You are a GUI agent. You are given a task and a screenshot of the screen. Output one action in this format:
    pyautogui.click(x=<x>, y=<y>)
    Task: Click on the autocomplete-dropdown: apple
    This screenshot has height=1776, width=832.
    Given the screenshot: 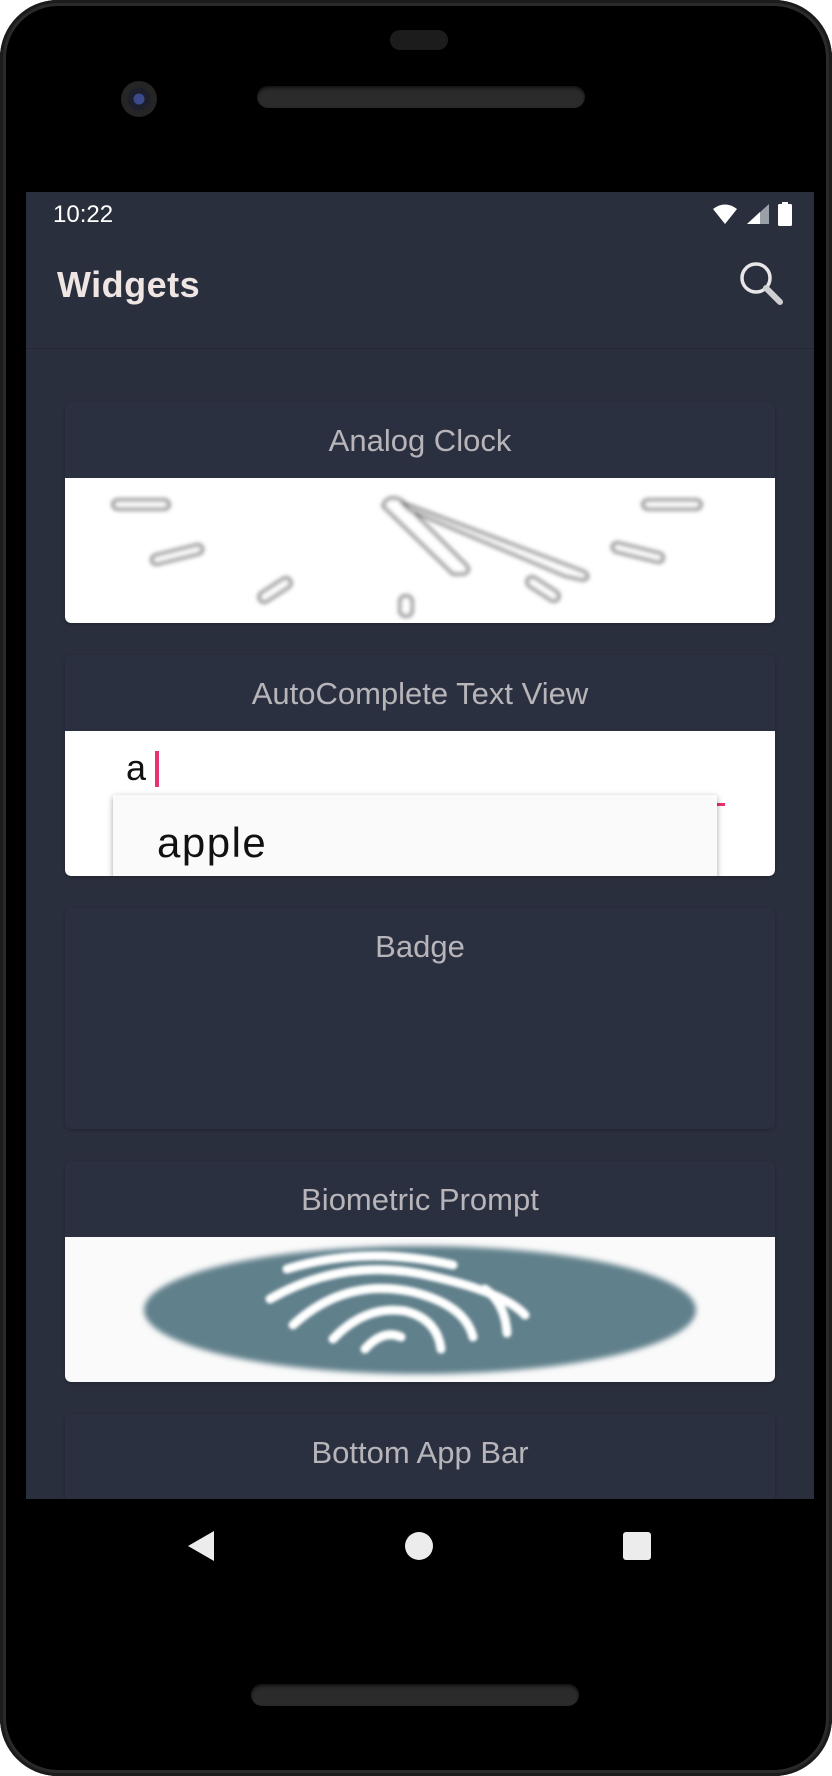 What is the action you would take?
    pyautogui.click(x=415, y=835)
    